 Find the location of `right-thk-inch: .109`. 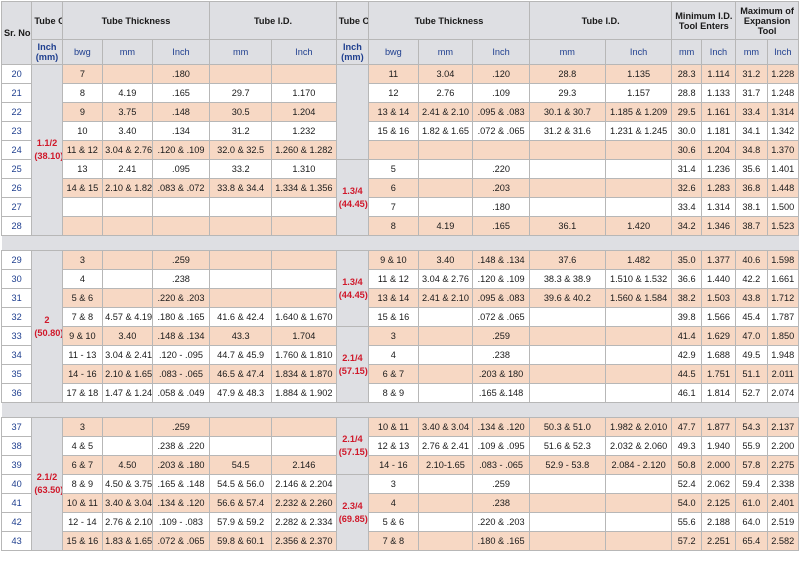

right-thk-inch: .109 is located at coordinates (501, 93).